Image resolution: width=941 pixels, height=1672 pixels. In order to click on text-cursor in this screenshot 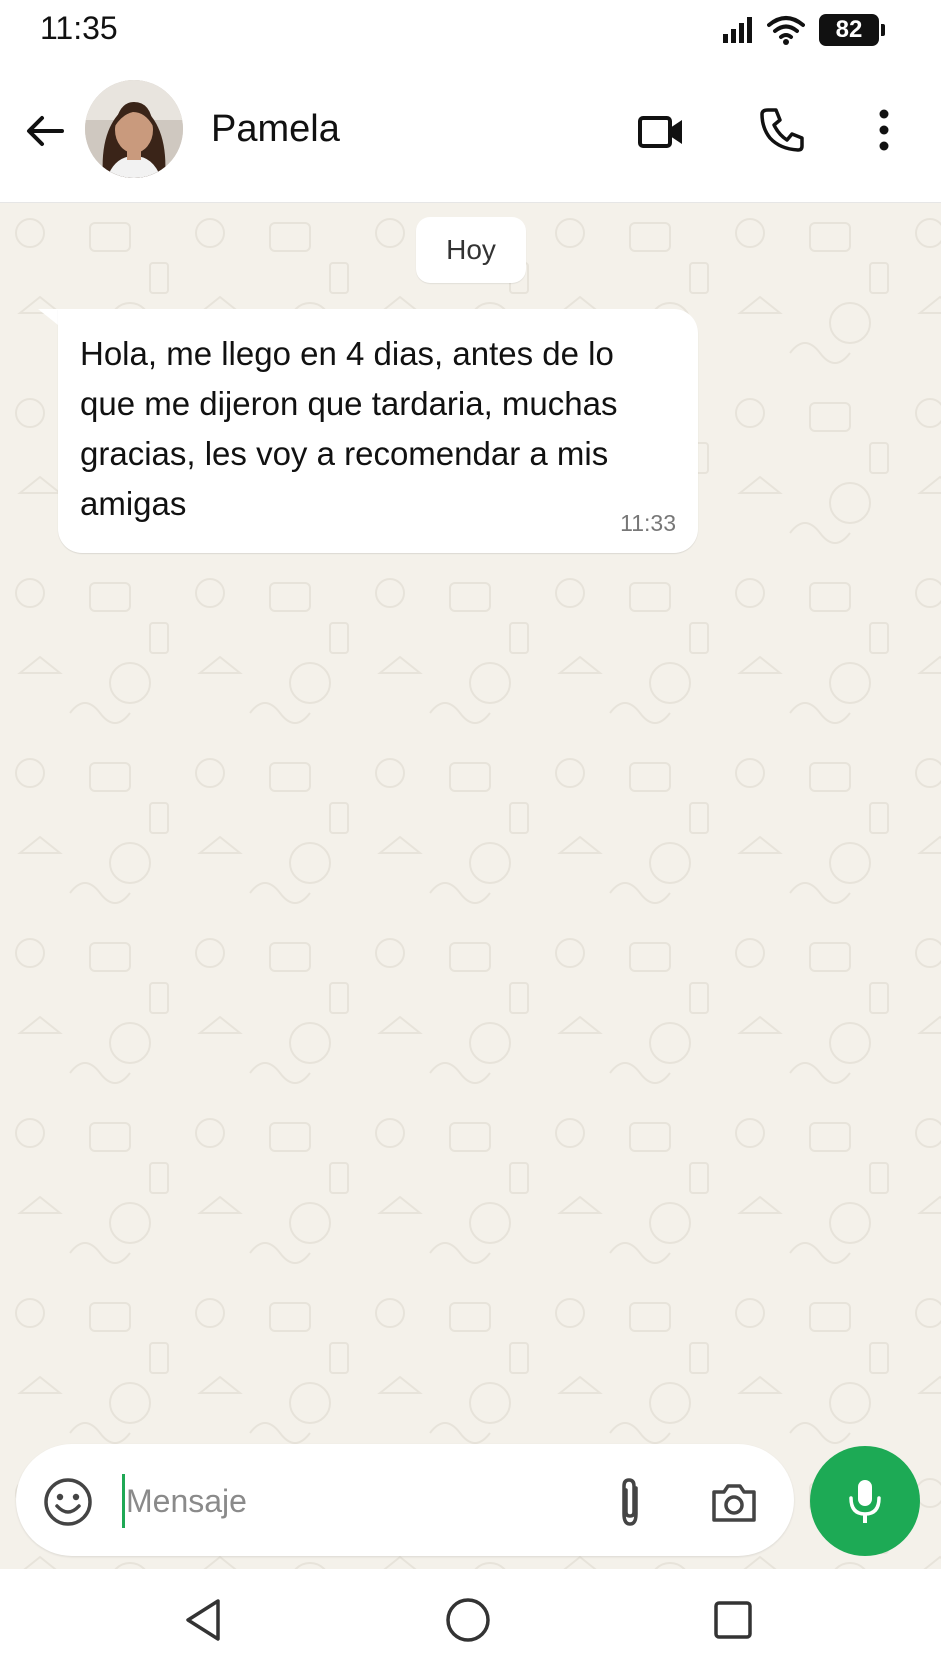, I will do `click(123, 1501)`.